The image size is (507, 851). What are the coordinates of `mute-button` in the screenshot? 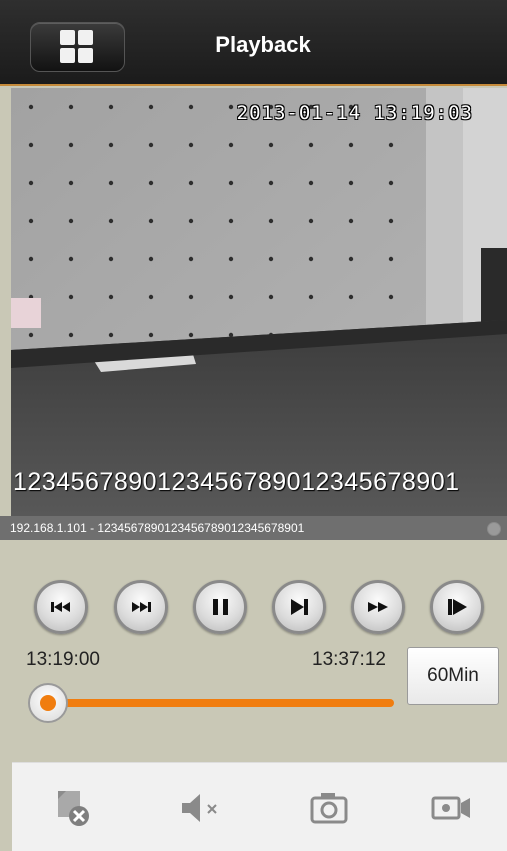 It's located at (201, 808).